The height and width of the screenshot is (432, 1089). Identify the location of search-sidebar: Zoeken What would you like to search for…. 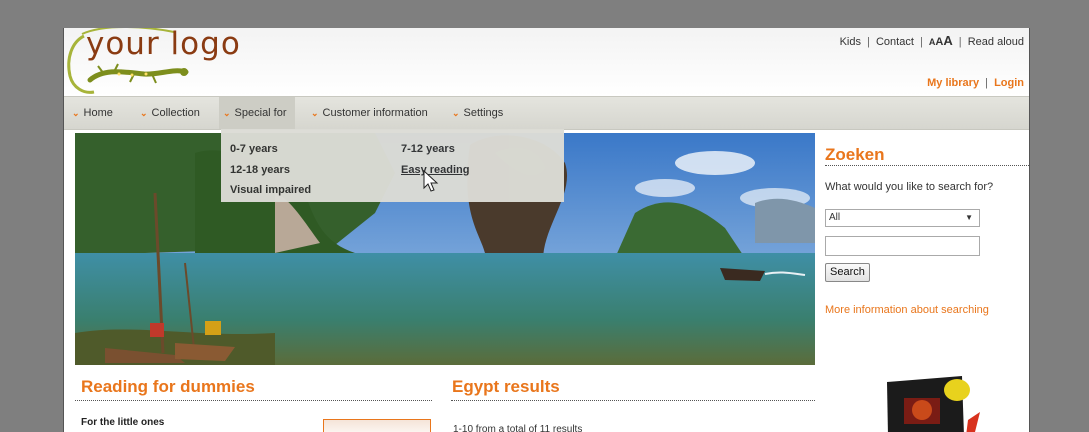
(927, 282).